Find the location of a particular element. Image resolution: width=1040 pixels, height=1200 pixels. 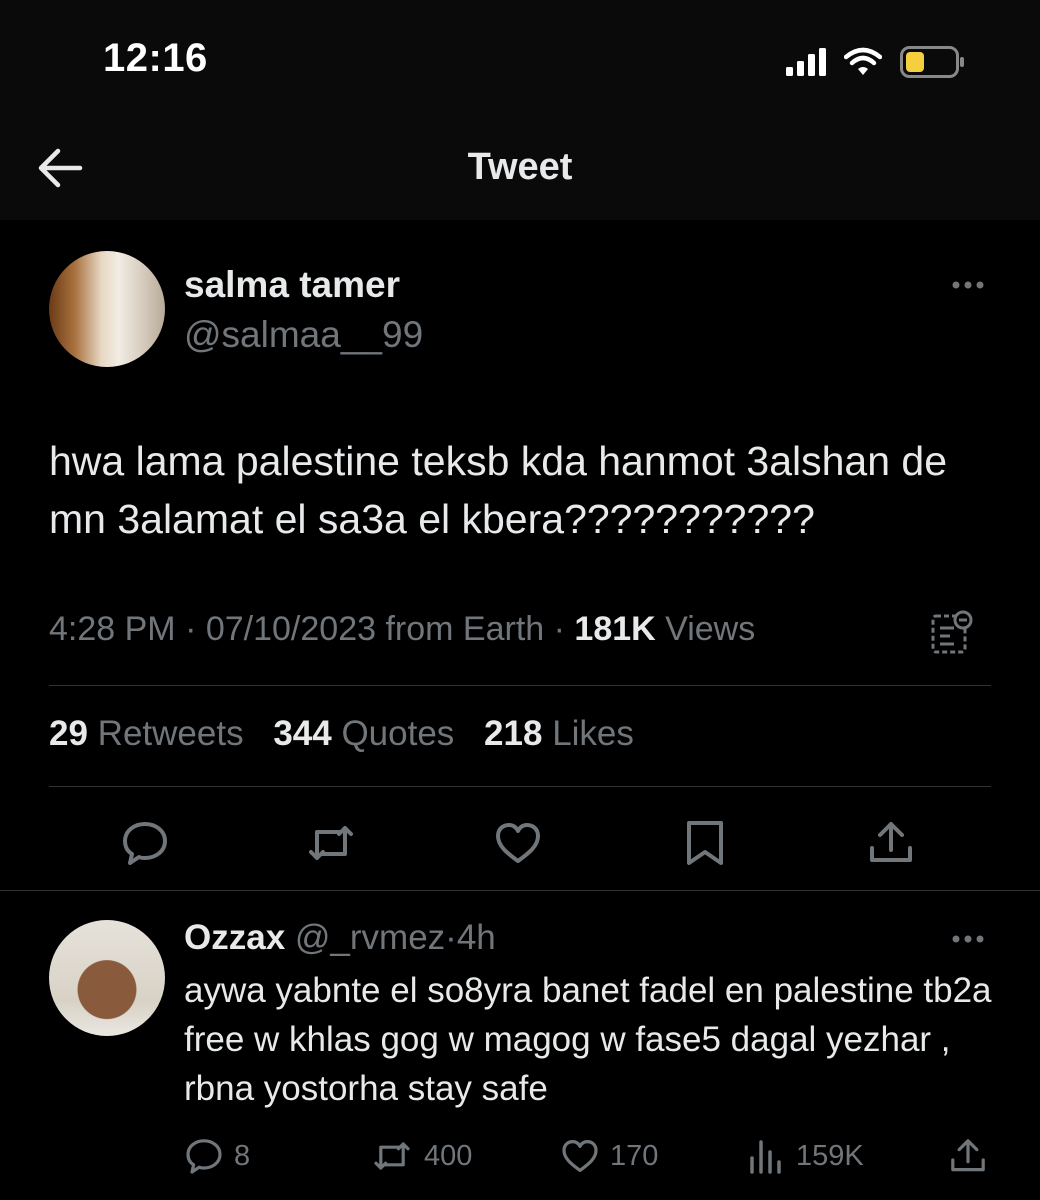

reply-author-name: Ozzax is located at coordinates (234, 937).